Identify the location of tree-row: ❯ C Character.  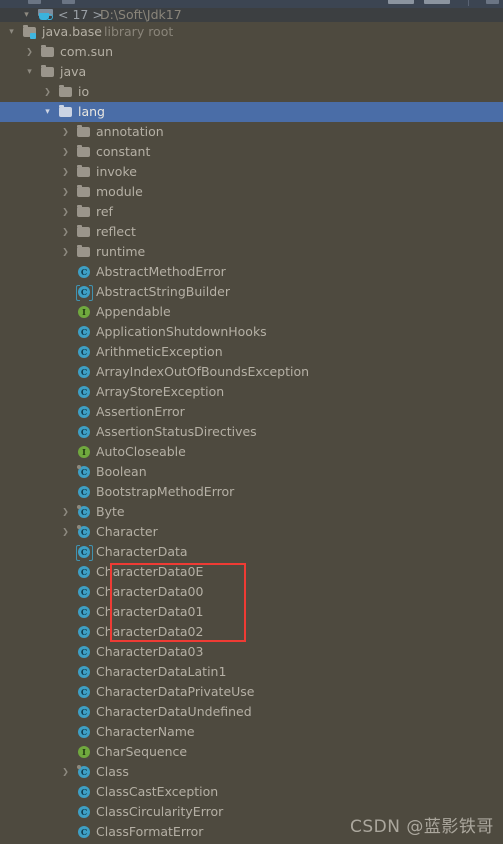
(251, 532).